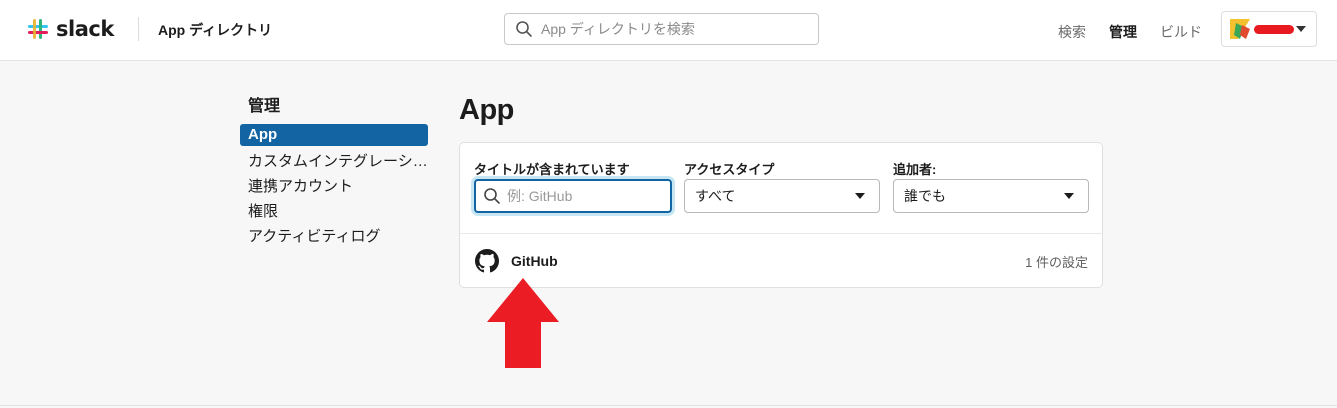 Image resolution: width=1337 pixels, height=408 pixels. What do you see at coordinates (487, 261) in the screenshot?
I see `github-icon` at bounding box center [487, 261].